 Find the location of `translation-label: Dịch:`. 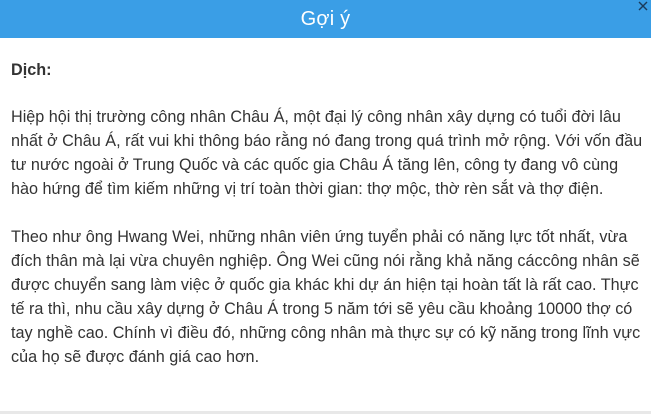

translation-label: Dịch: is located at coordinates (31, 70).